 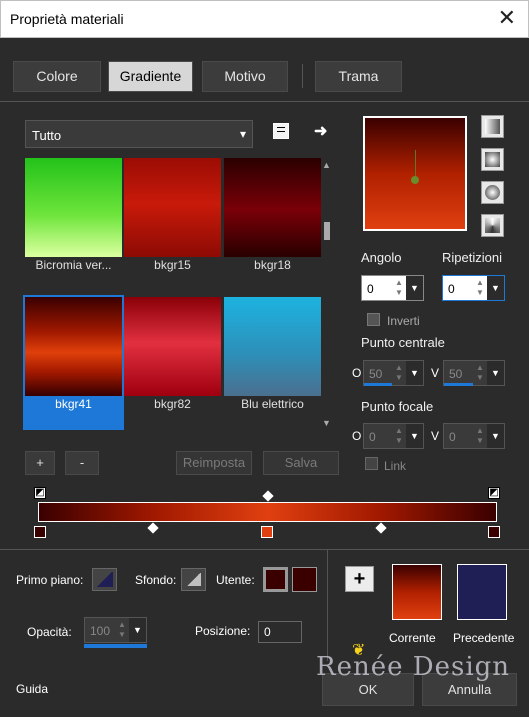 I want to click on opacity-stepper: 100 ▲ ▼ ▼, so click(x=115, y=630).